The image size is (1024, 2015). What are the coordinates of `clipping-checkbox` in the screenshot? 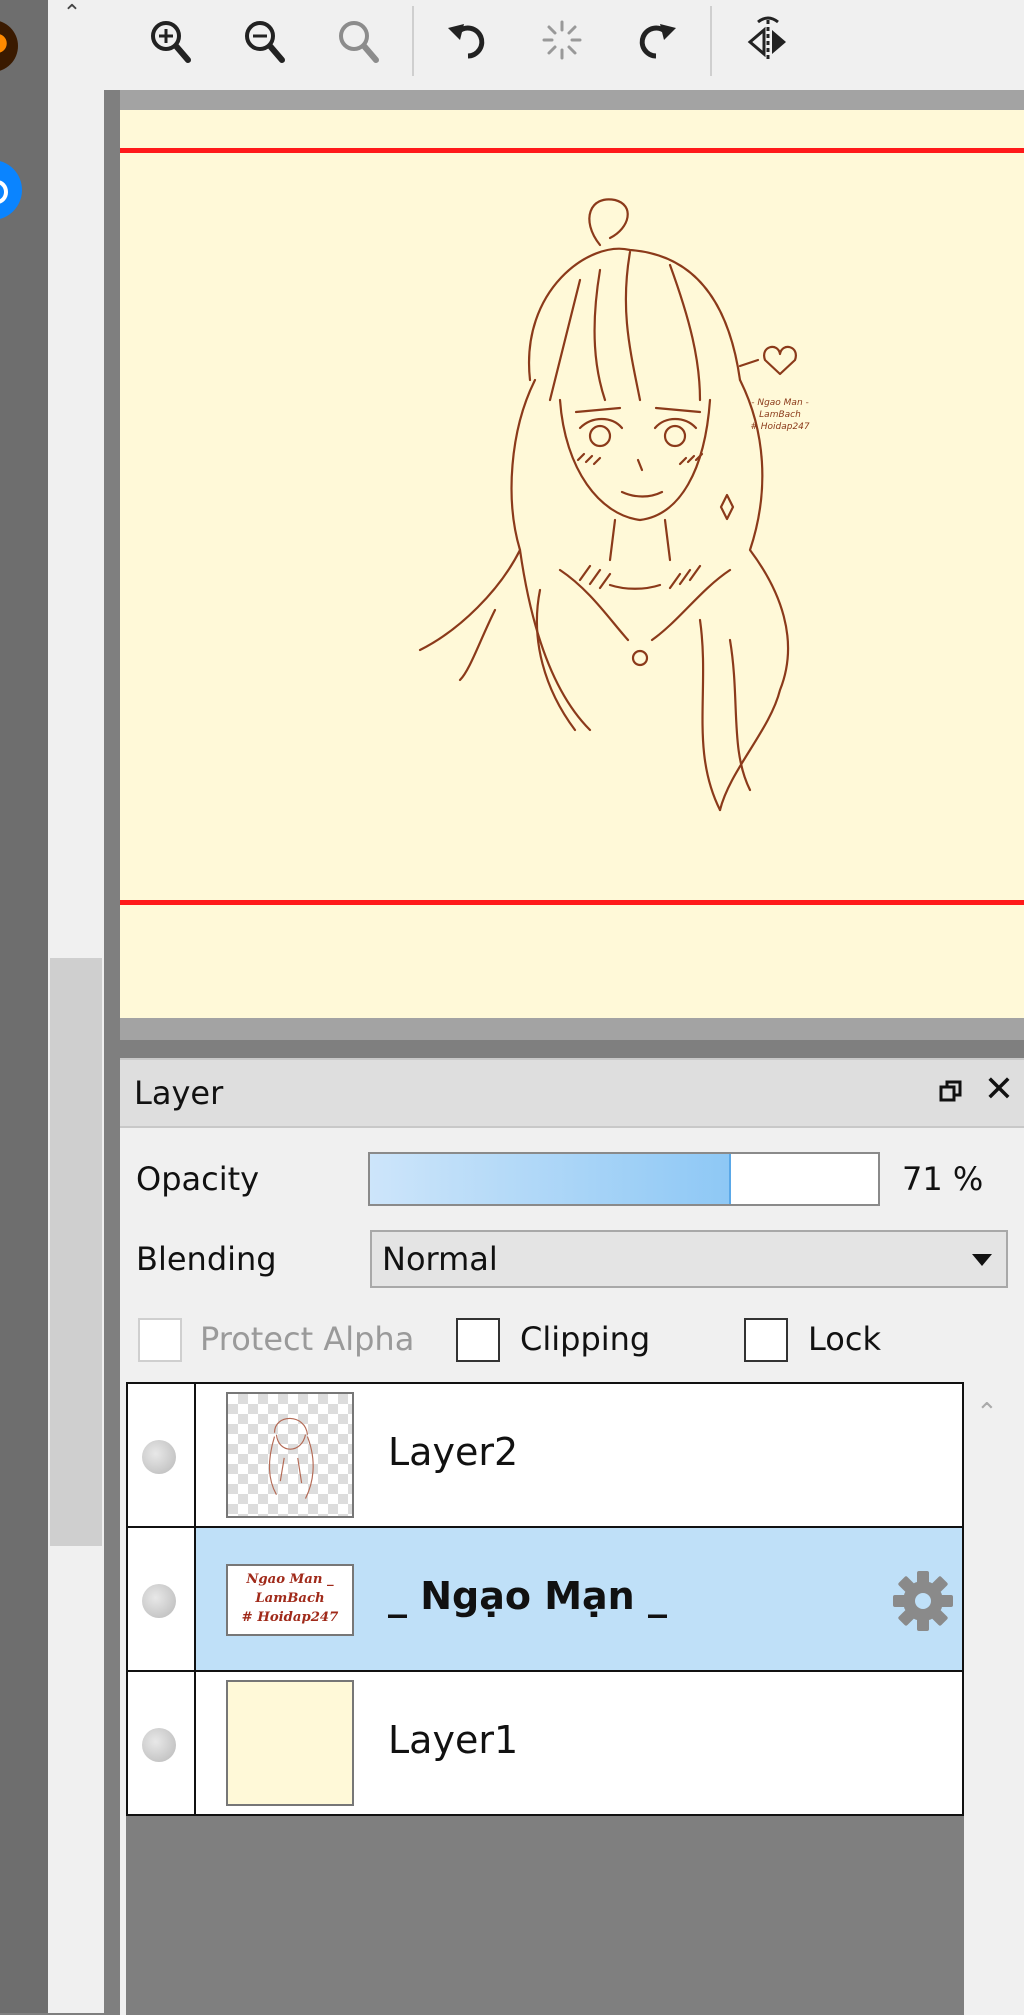 It's located at (478, 1340).